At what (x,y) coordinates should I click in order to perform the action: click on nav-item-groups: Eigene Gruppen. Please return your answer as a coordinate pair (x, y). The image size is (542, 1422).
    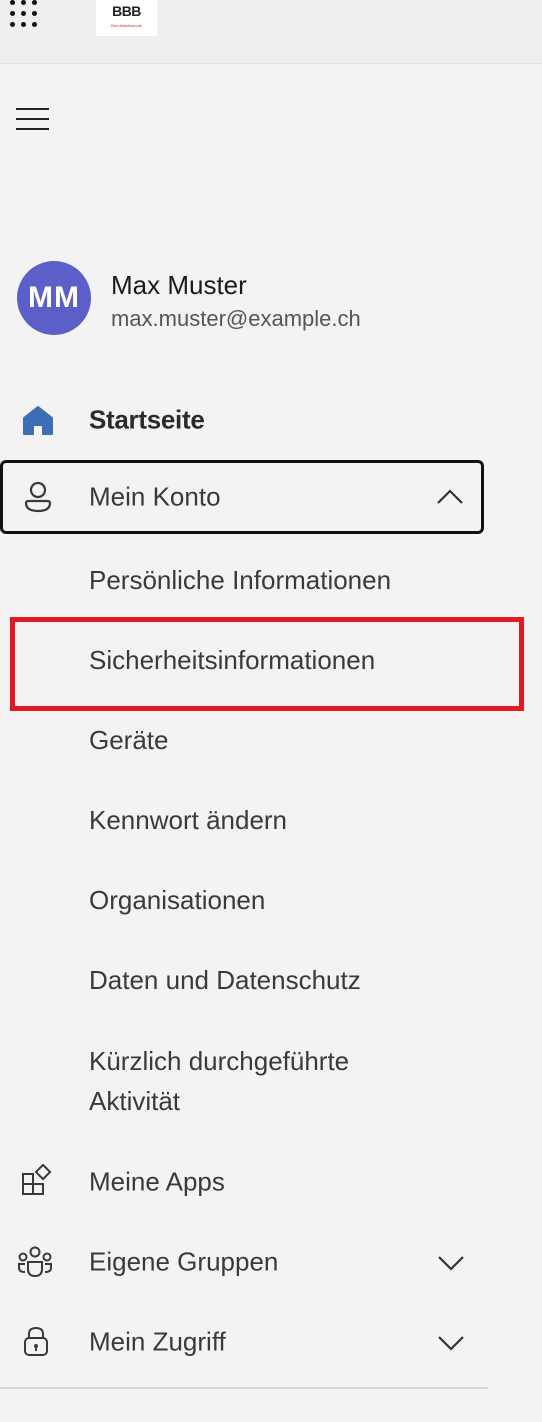
    Looking at the image, I should click on (244, 1262).